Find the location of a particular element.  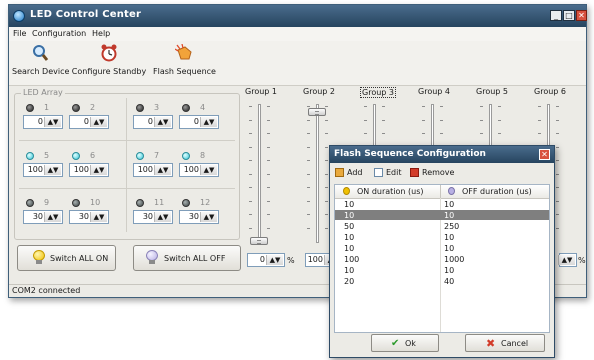

edit-button: Edit is located at coordinates (388, 172).